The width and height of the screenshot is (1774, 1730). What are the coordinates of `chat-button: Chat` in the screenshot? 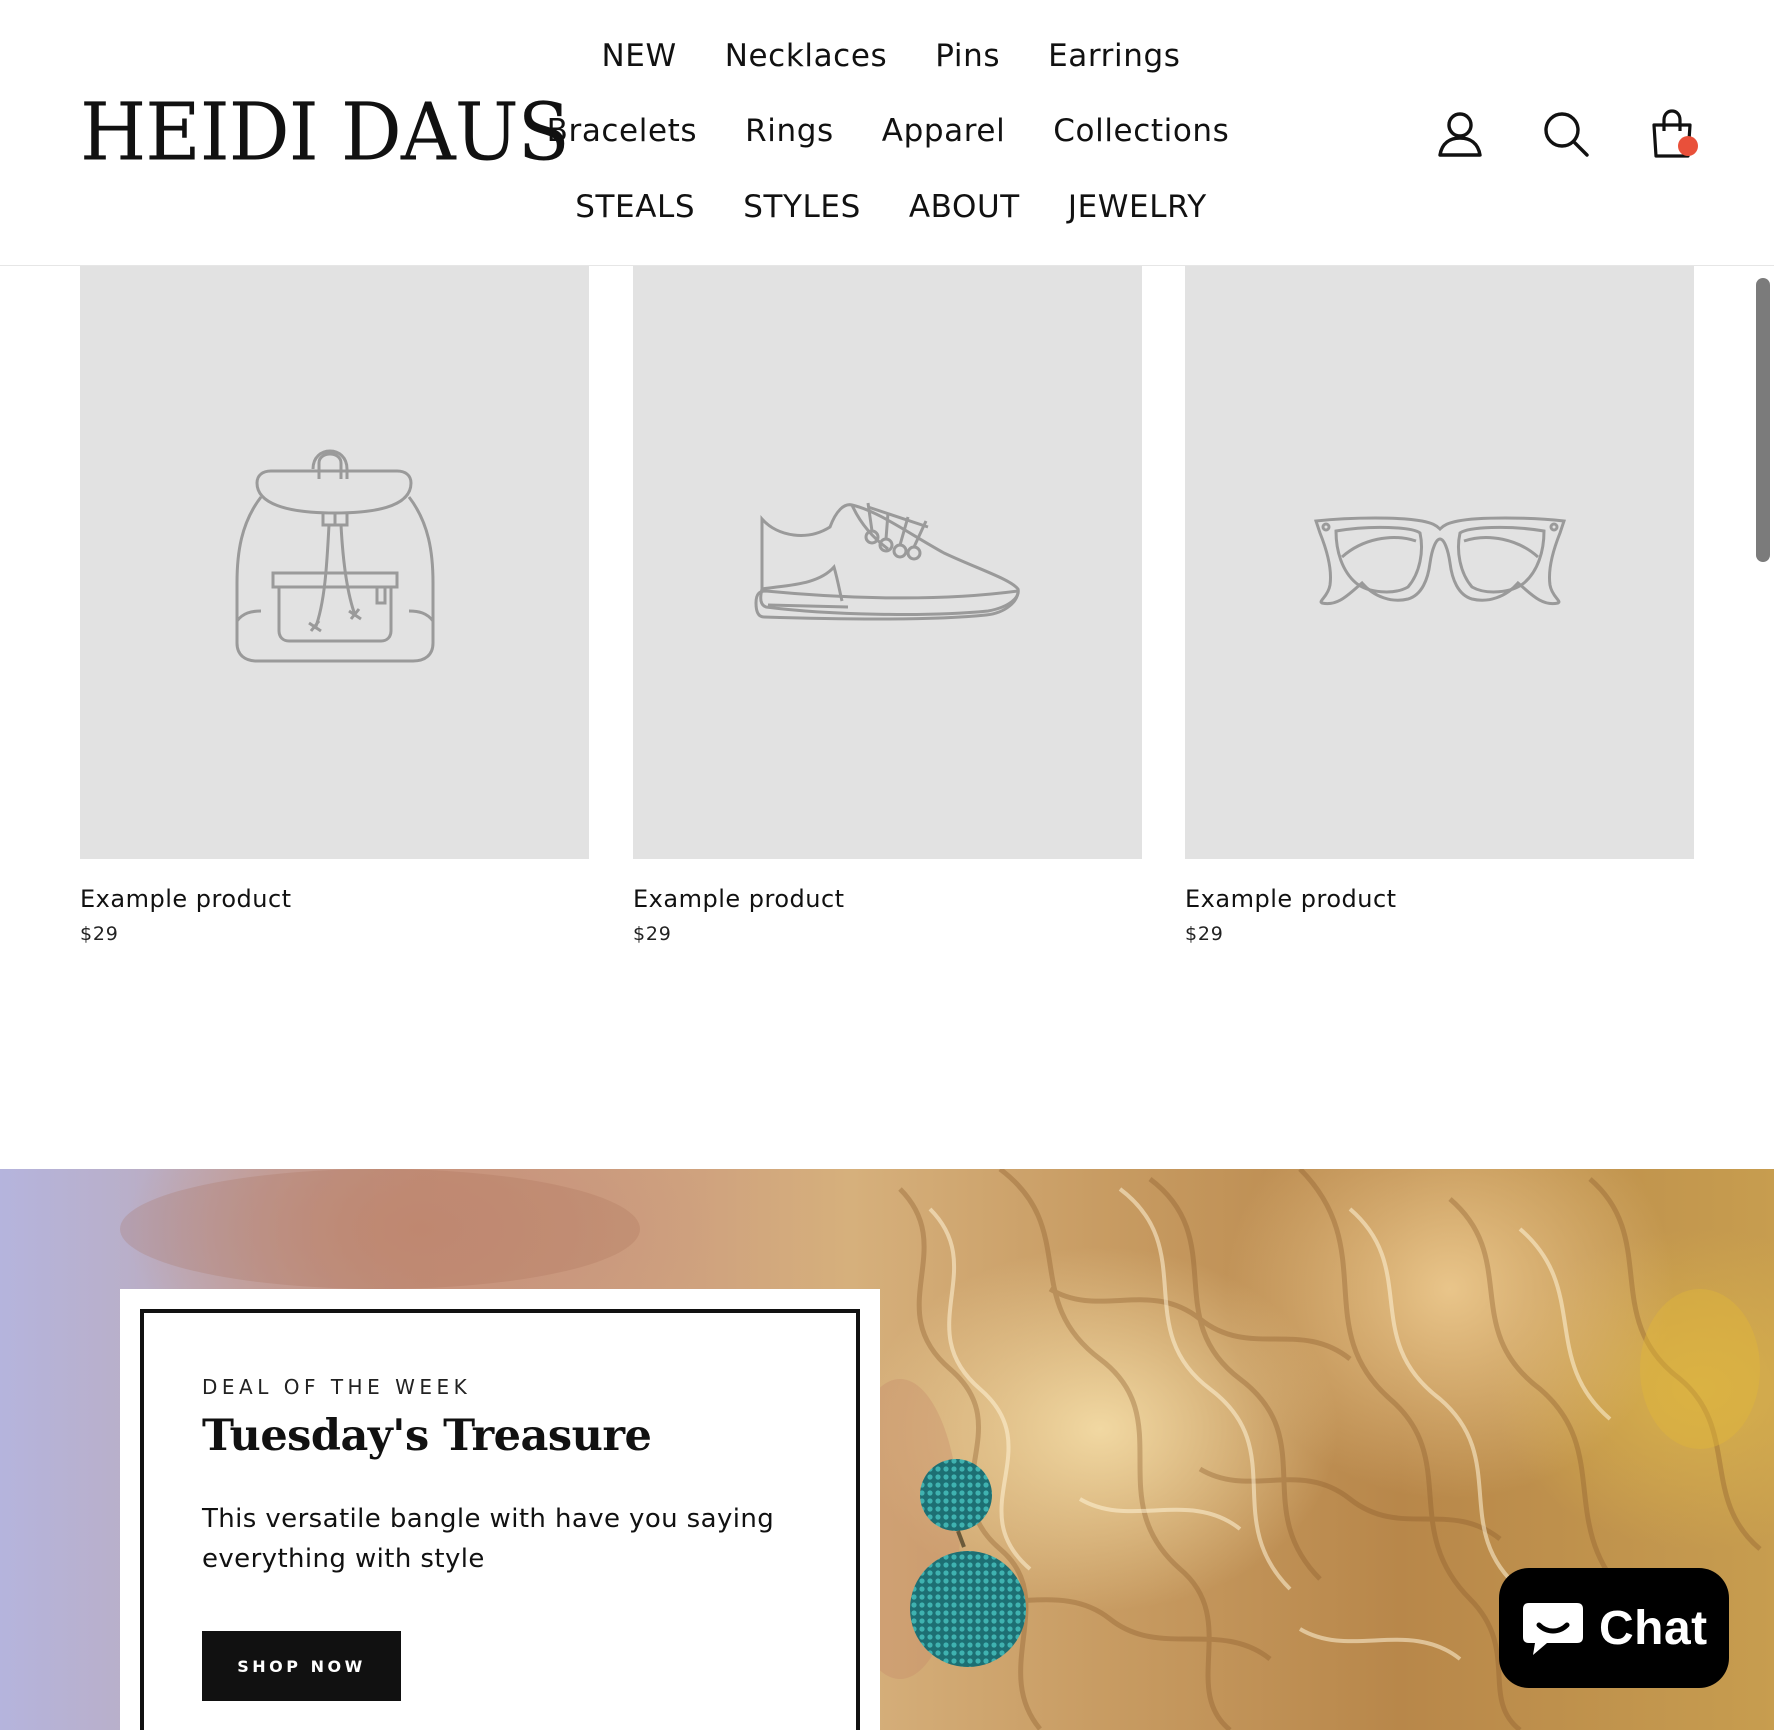 It's located at (1614, 1628).